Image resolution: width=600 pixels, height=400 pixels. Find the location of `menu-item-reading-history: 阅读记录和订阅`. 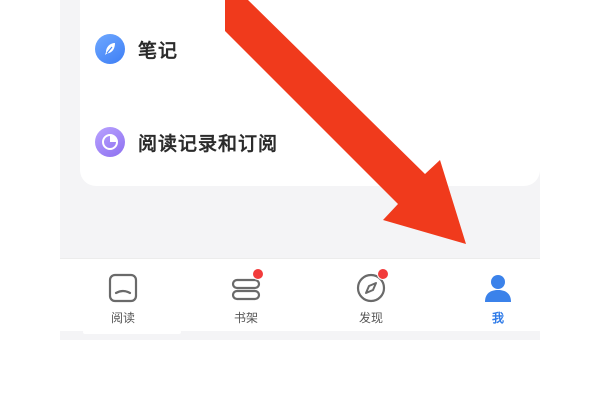

menu-item-reading-history: 阅读记录和订阅 is located at coordinates (186, 142).